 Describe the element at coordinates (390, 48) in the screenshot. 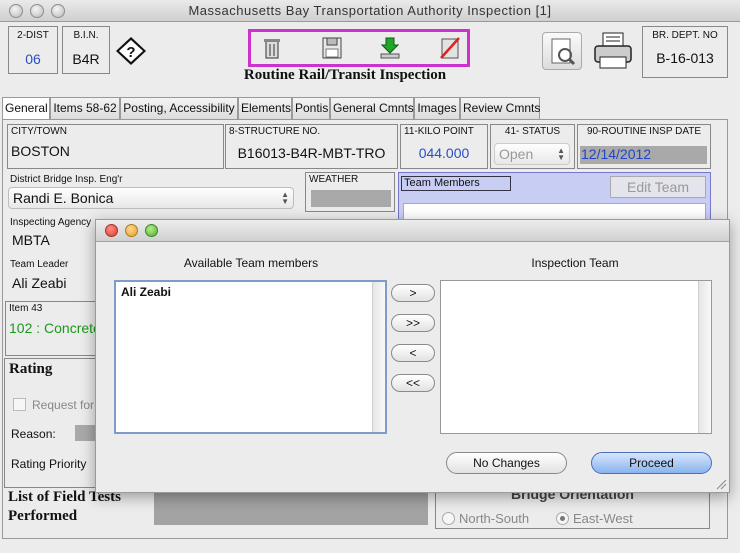

I see `download-arrow-icon` at that location.